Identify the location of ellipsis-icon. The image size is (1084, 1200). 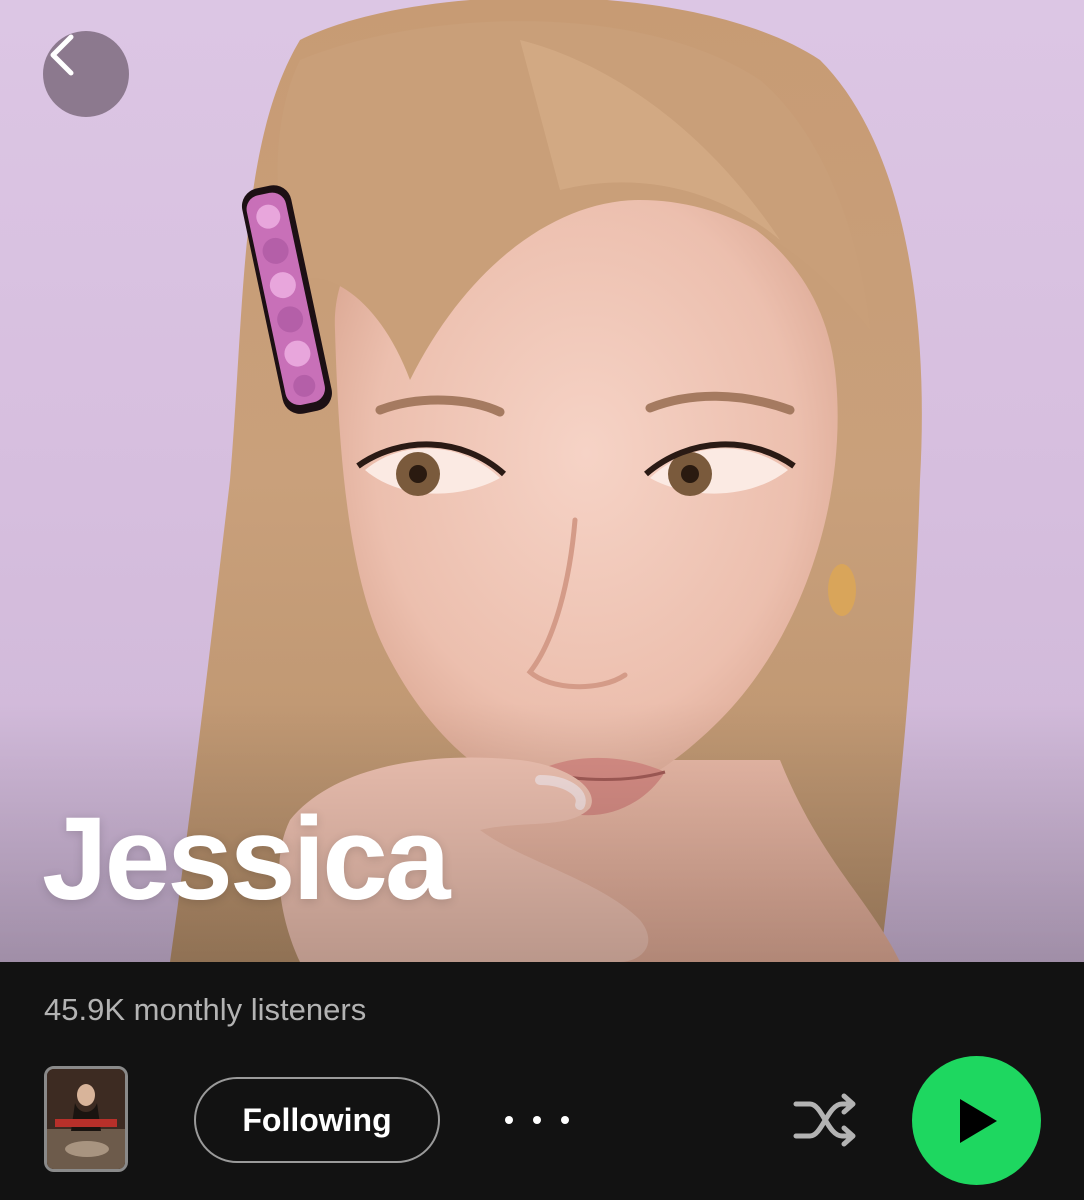
(509, 1120).